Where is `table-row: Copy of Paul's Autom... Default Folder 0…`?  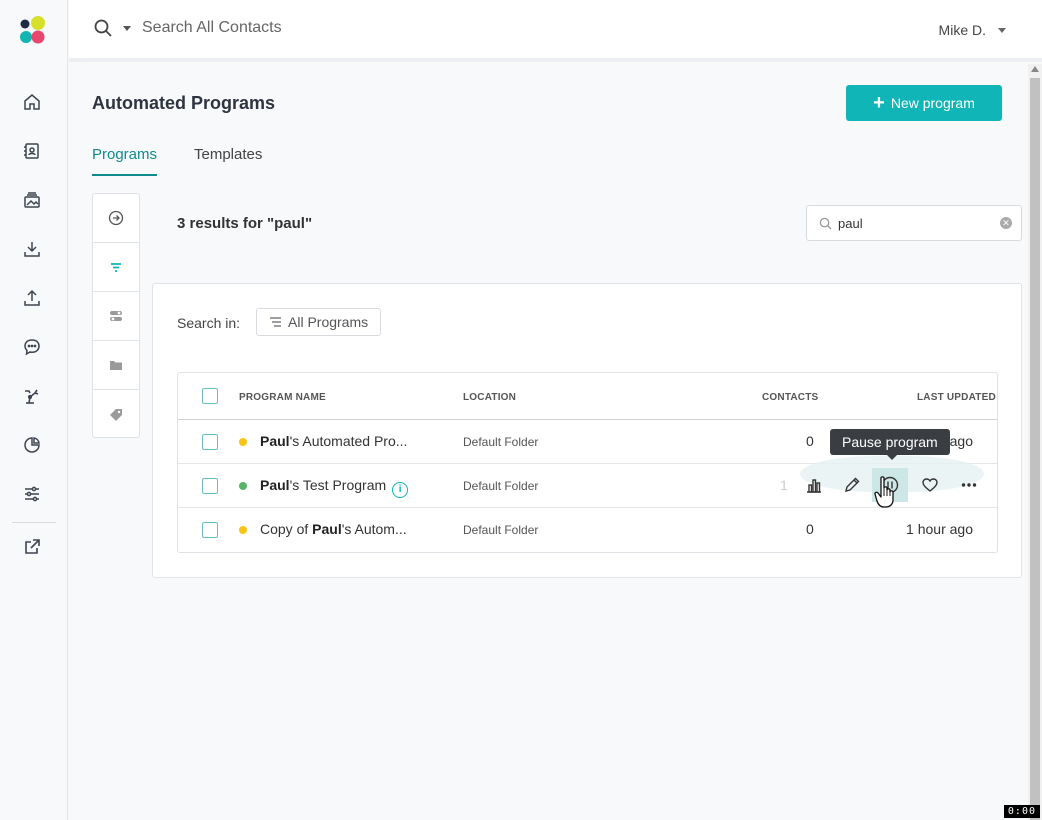 table-row: Copy of Paul's Autom... Default Folder 0… is located at coordinates (587, 530).